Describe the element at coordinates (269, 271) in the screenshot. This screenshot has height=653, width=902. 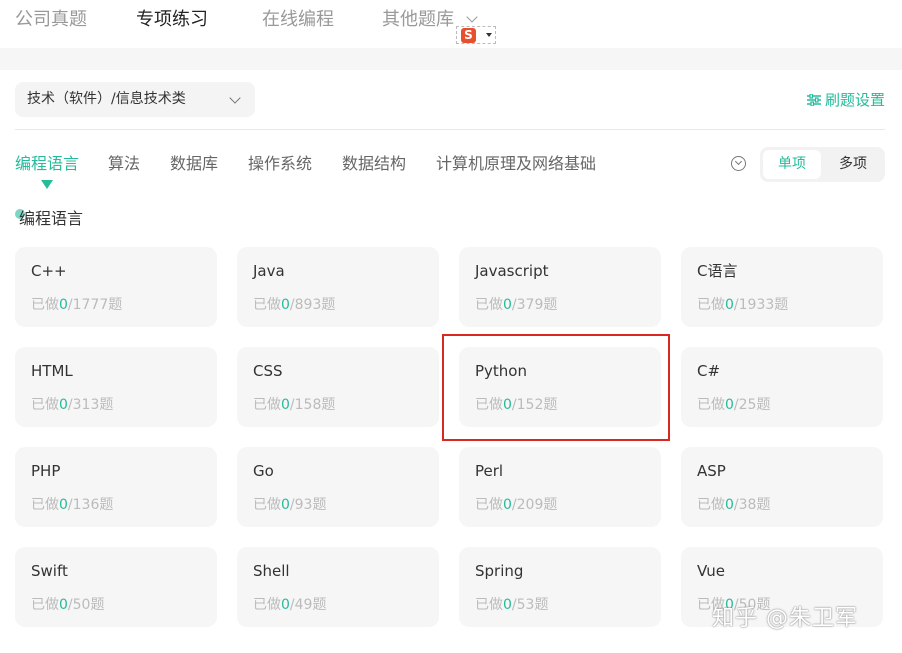
I see `language-name: Java` at that location.